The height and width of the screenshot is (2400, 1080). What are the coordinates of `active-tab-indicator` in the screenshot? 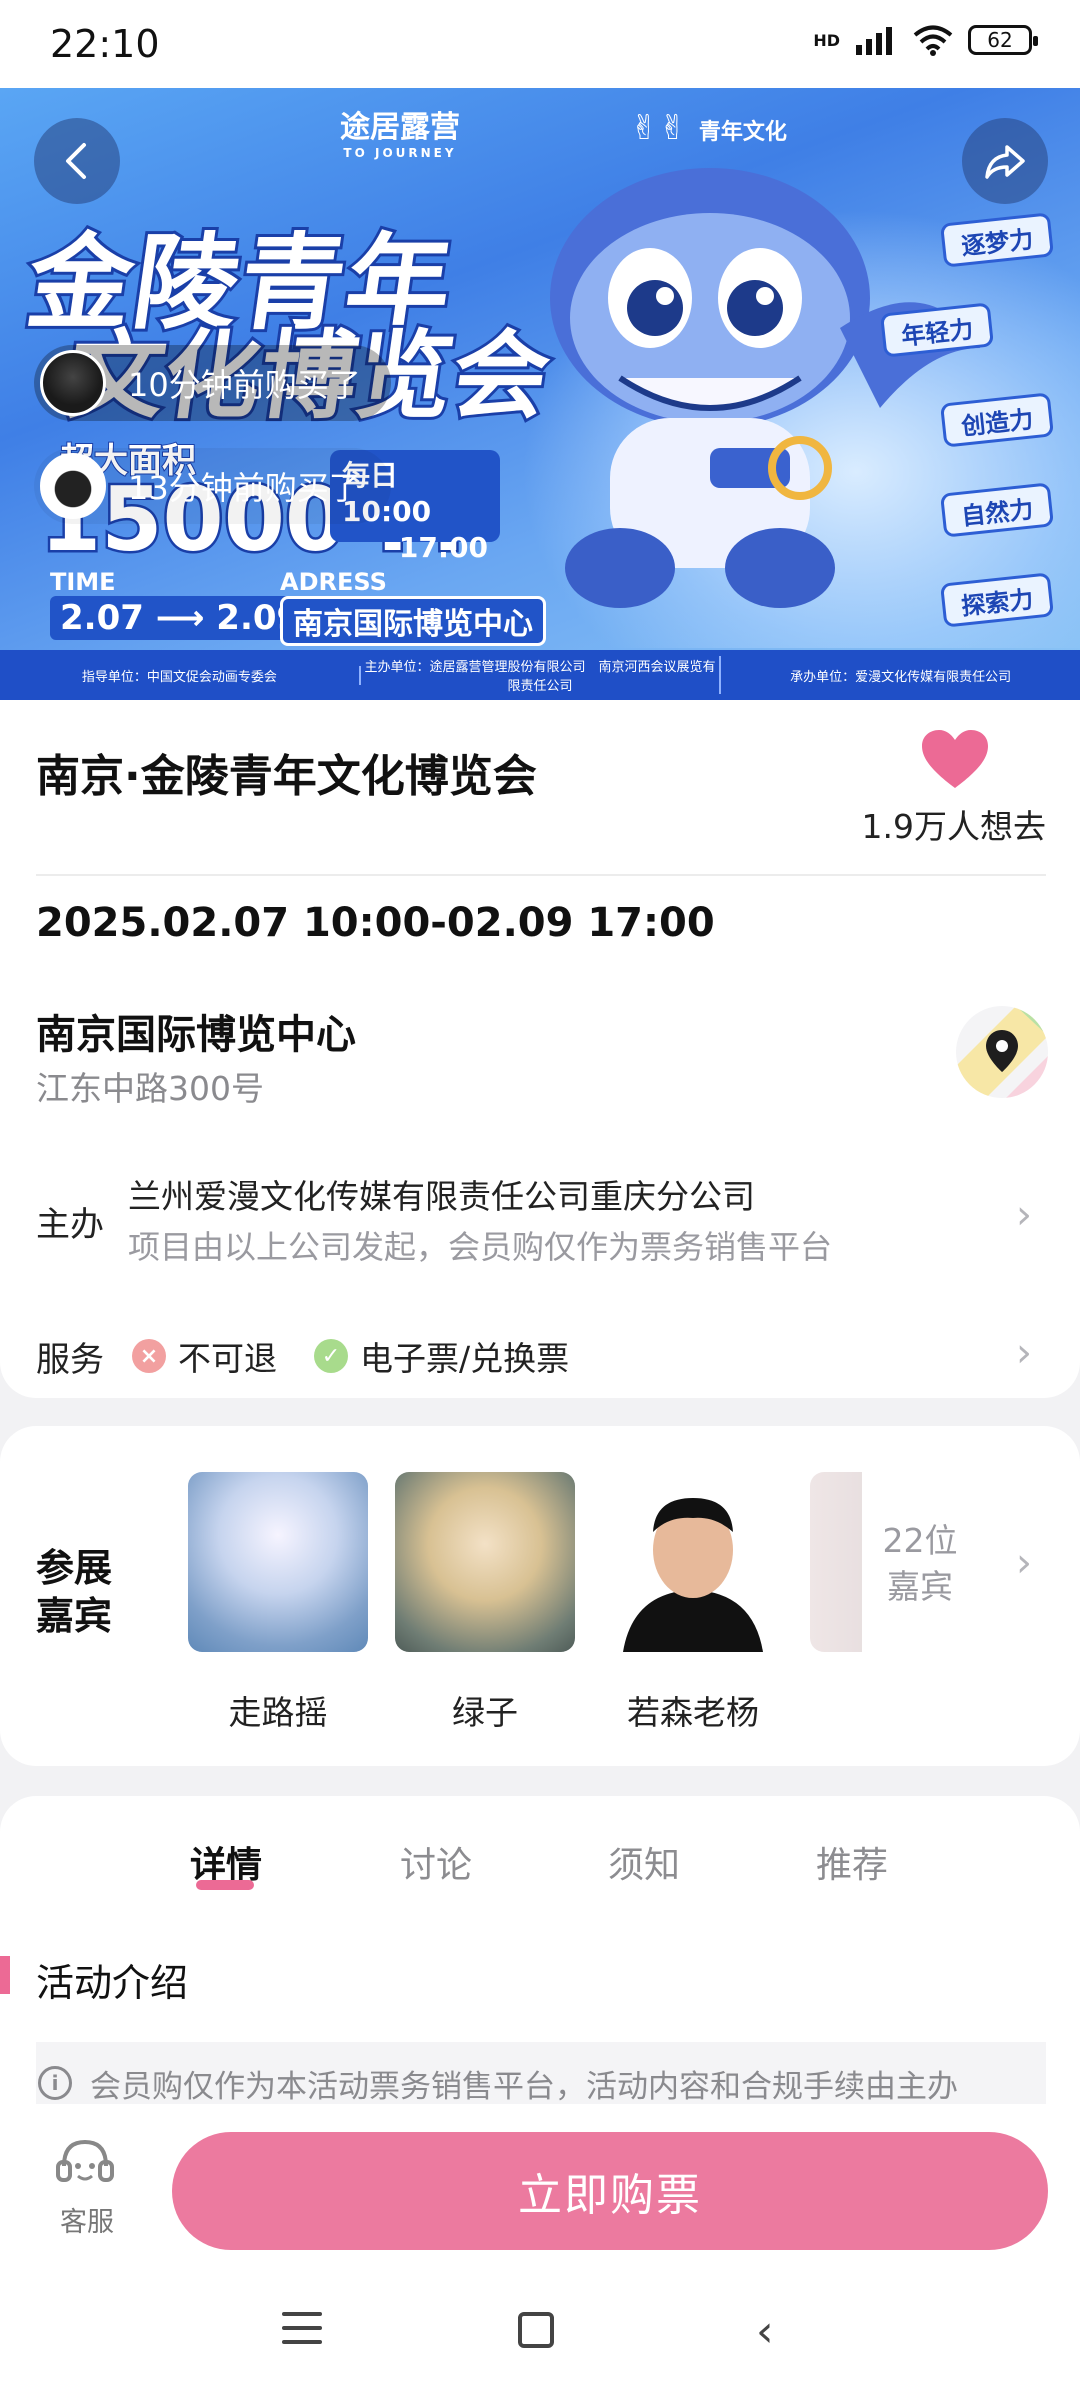 It's located at (225, 1885).